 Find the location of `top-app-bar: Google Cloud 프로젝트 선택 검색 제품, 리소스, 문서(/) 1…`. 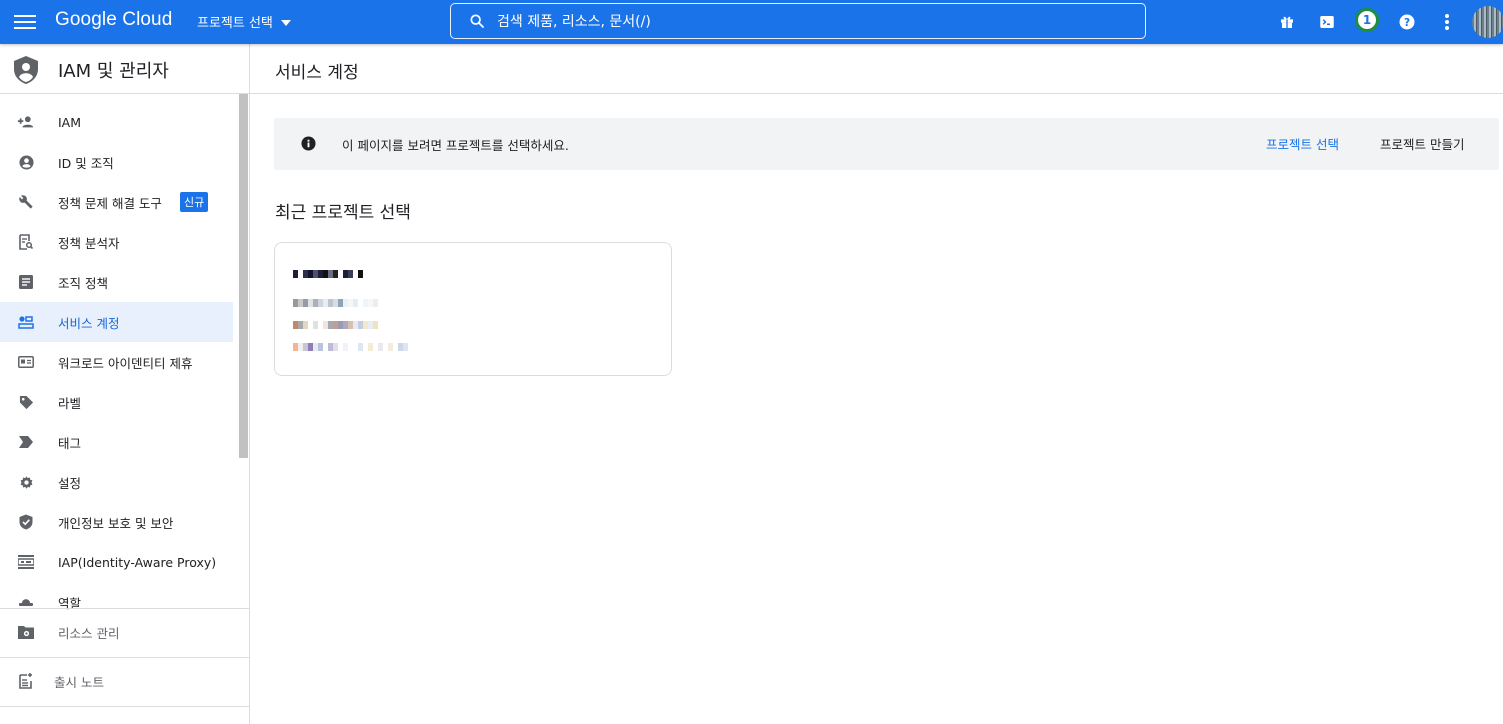

top-app-bar: Google Cloud 프로젝트 선택 검색 제품, 리소스, 문서(/) 1… is located at coordinates (751, 22).